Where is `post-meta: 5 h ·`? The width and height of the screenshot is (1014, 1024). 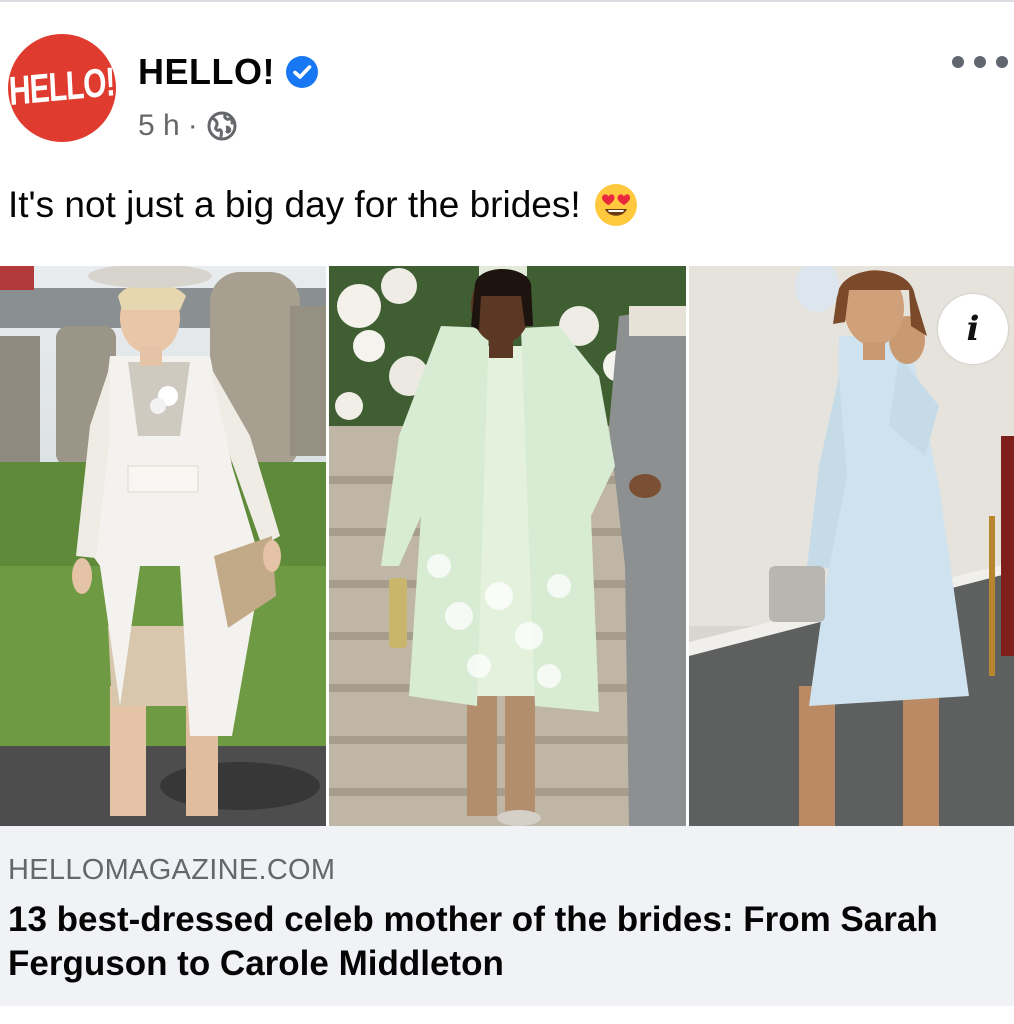
post-meta: 5 h · is located at coordinates (188, 126).